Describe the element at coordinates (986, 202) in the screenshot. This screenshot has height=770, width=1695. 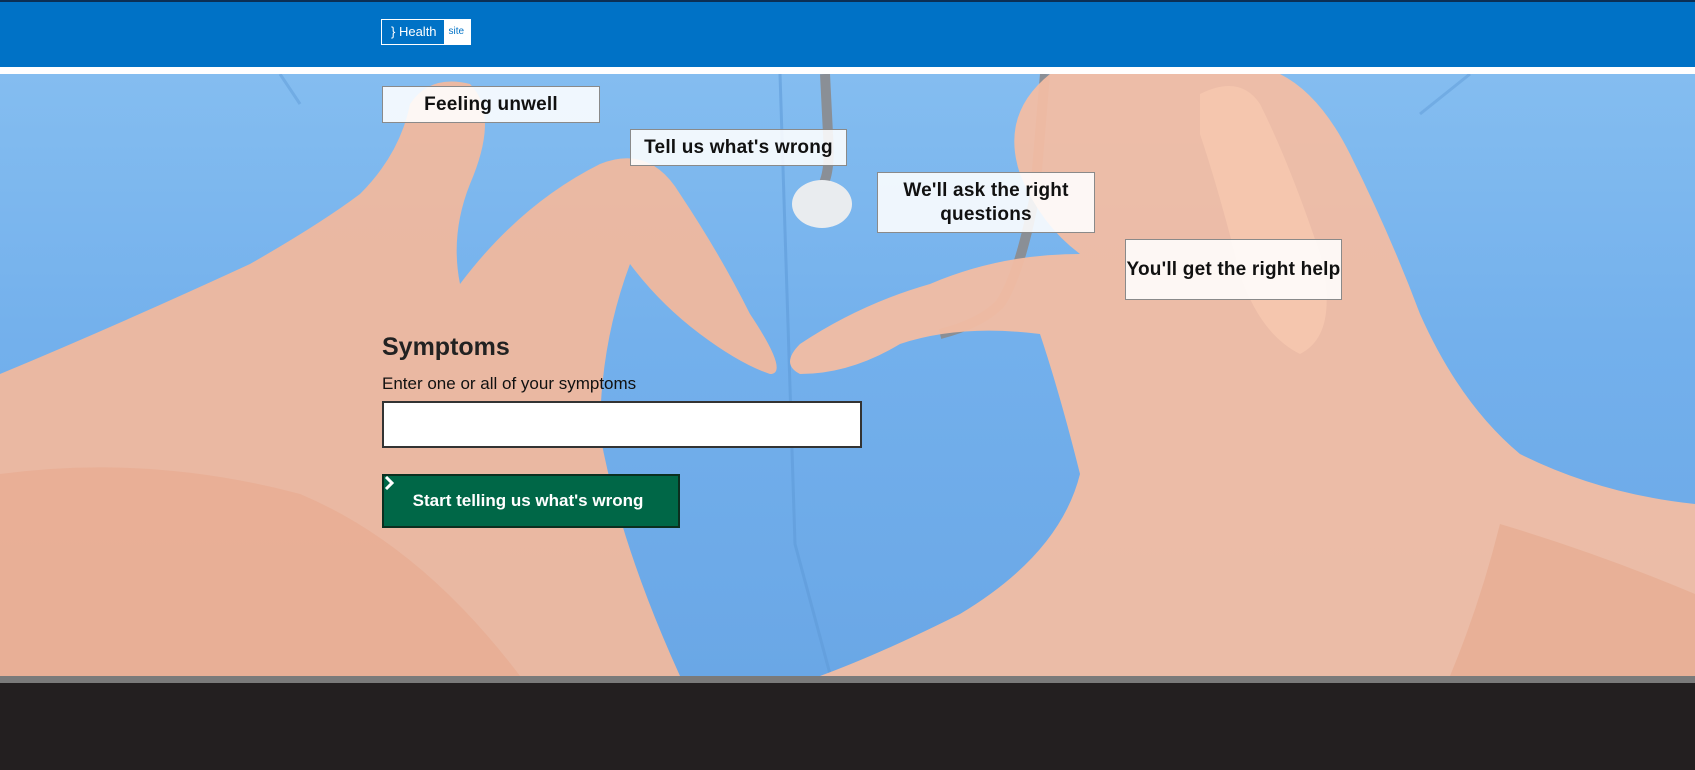
I see `step-right-questions: We'll ask the right questions` at that location.